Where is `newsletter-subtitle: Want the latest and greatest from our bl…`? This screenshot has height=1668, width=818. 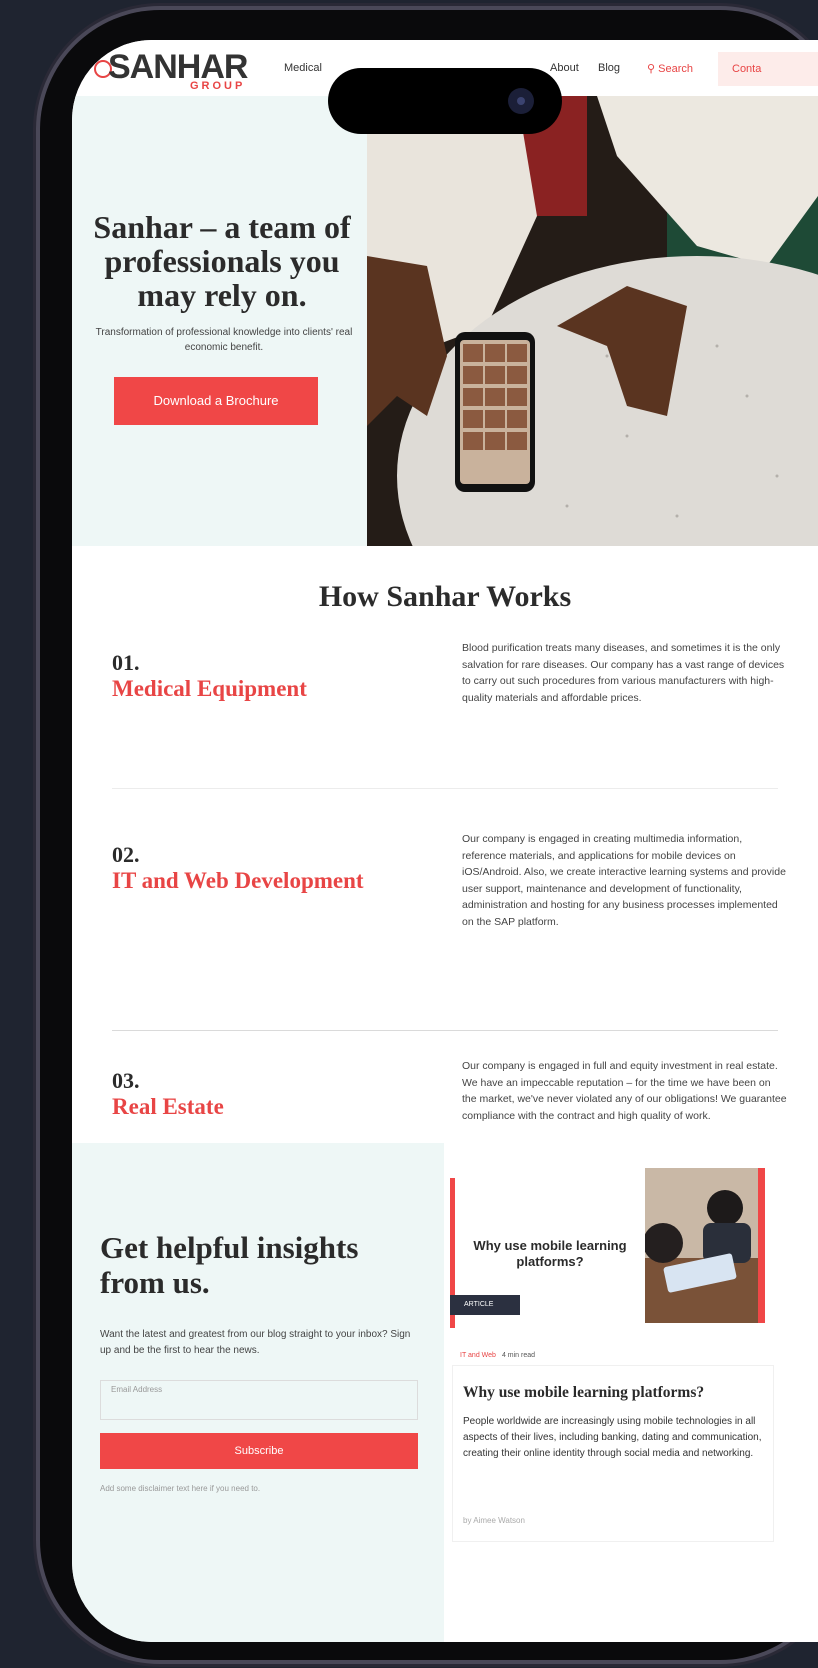 newsletter-subtitle: Want the latest and greatest from our bl… is located at coordinates (255, 1342).